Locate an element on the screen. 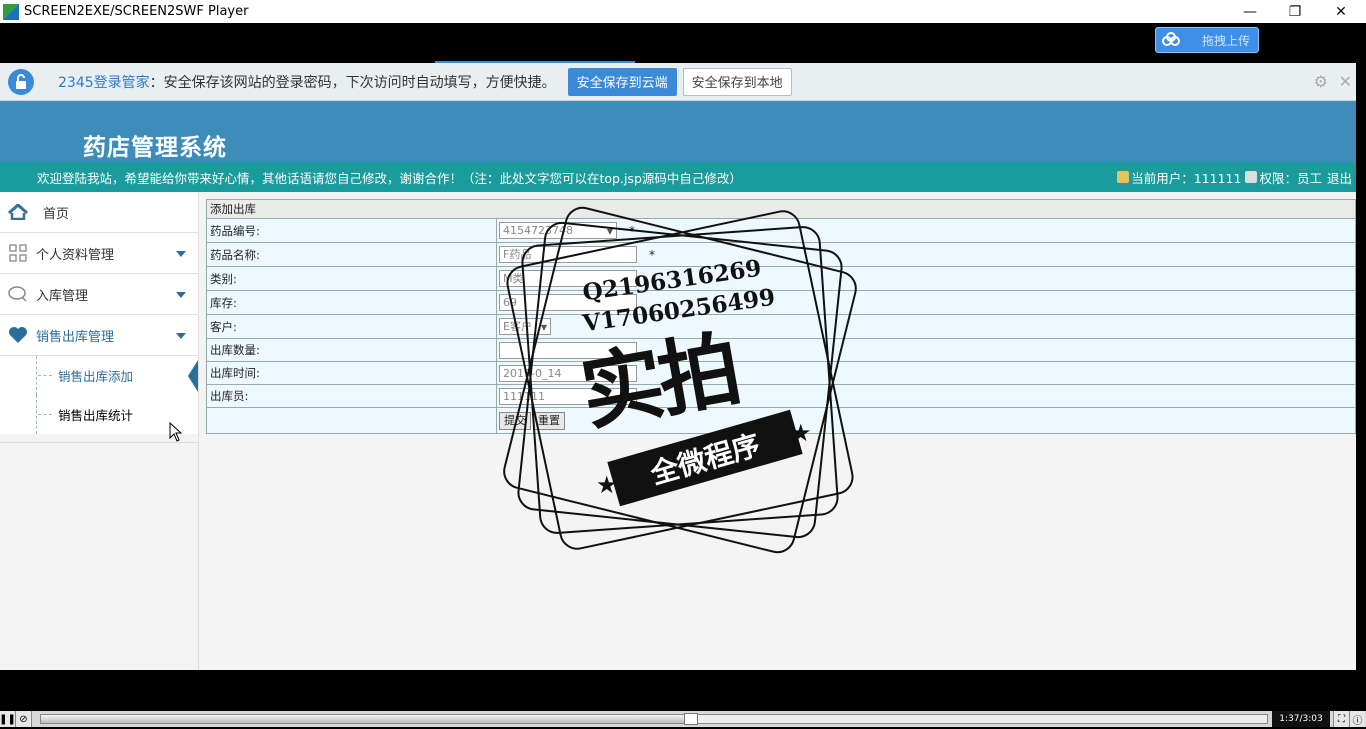 The width and height of the screenshot is (1366, 729). operator-input: 111111 is located at coordinates (568, 396).